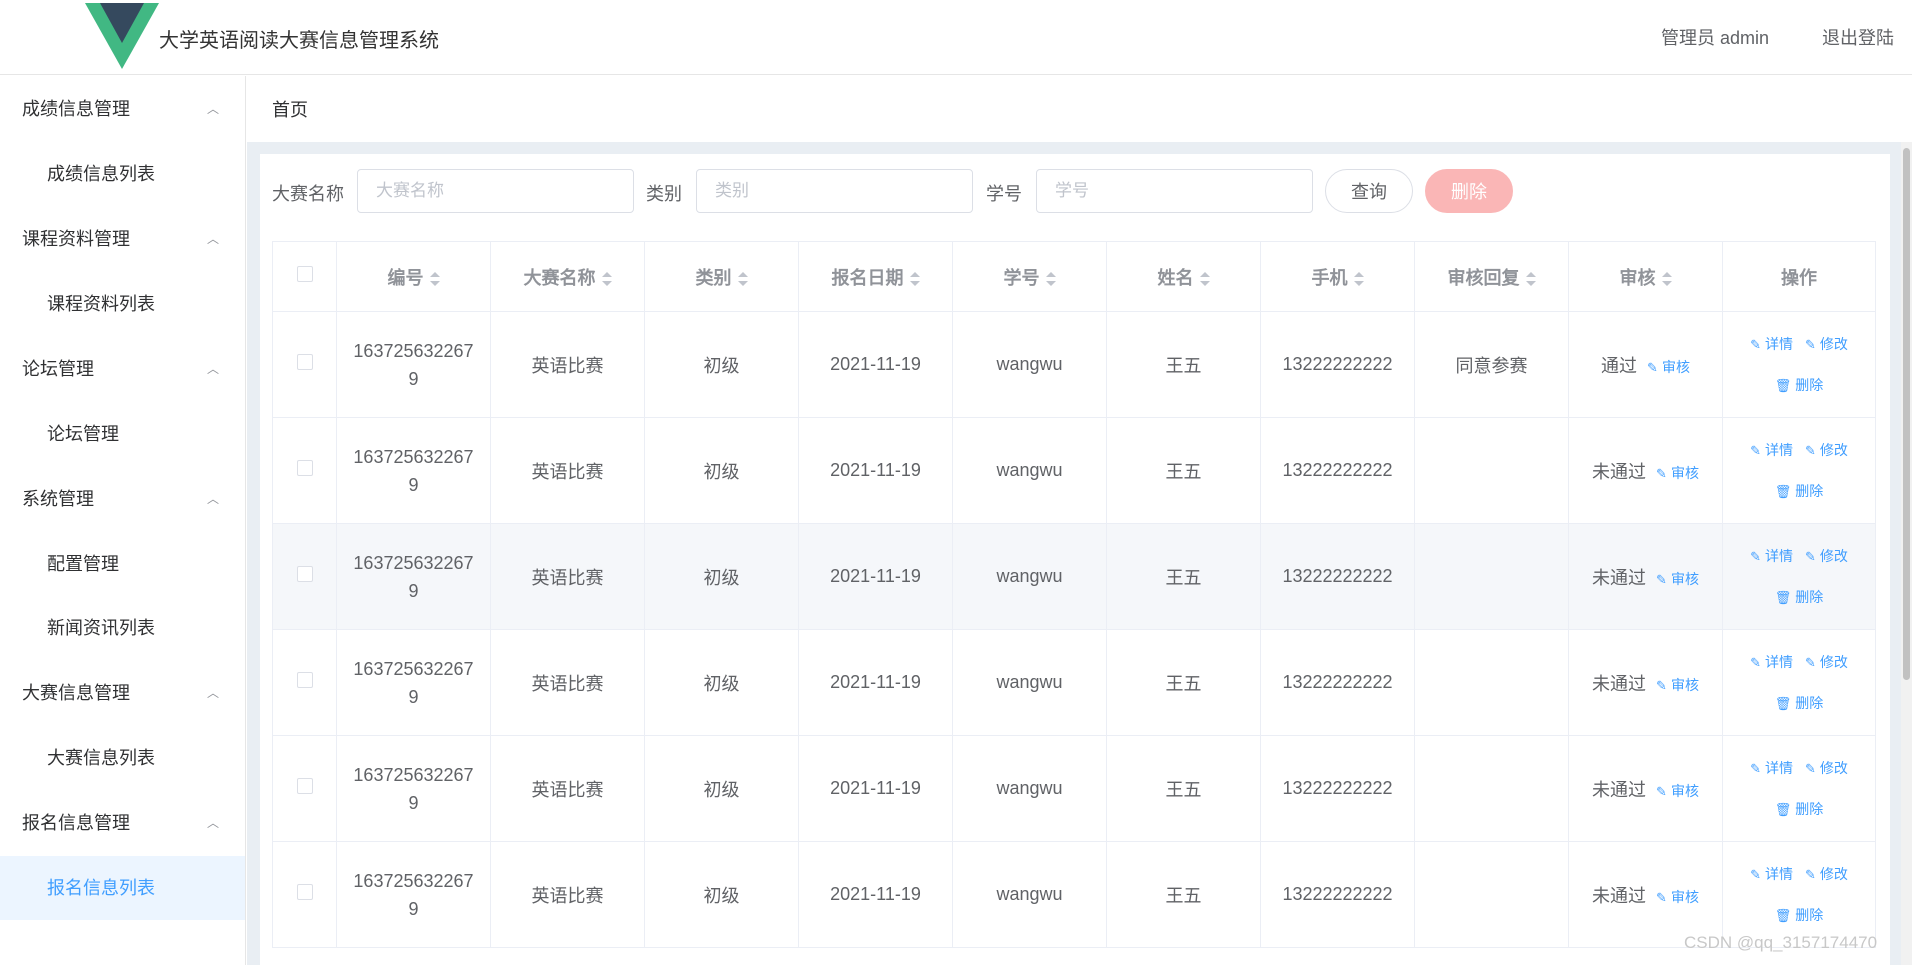 The image size is (1912, 965). What do you see at coordinates (122, 434) in the screenshot?
I see `menu-item-forum: 论坛管理` at bounding box center [122, 434].